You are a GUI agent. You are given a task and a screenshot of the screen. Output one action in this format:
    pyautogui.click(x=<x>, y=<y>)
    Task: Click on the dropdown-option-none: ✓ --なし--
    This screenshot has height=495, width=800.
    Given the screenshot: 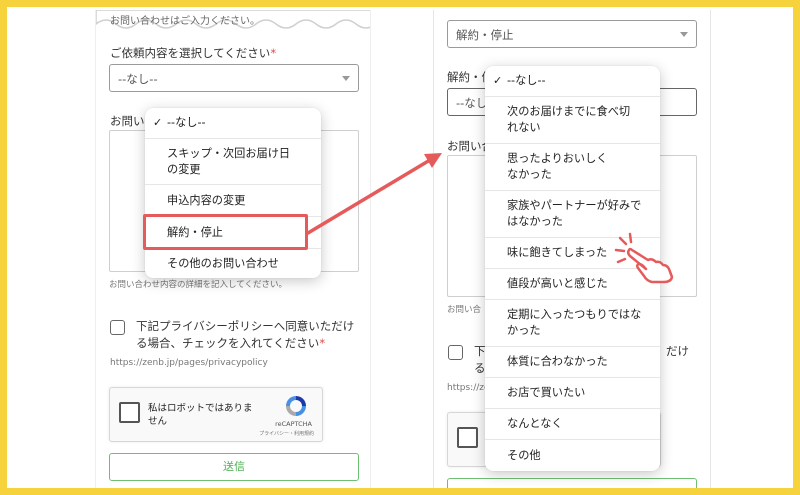 What is the action you would take?
    pyautogui.click(x=233, y=123)
    